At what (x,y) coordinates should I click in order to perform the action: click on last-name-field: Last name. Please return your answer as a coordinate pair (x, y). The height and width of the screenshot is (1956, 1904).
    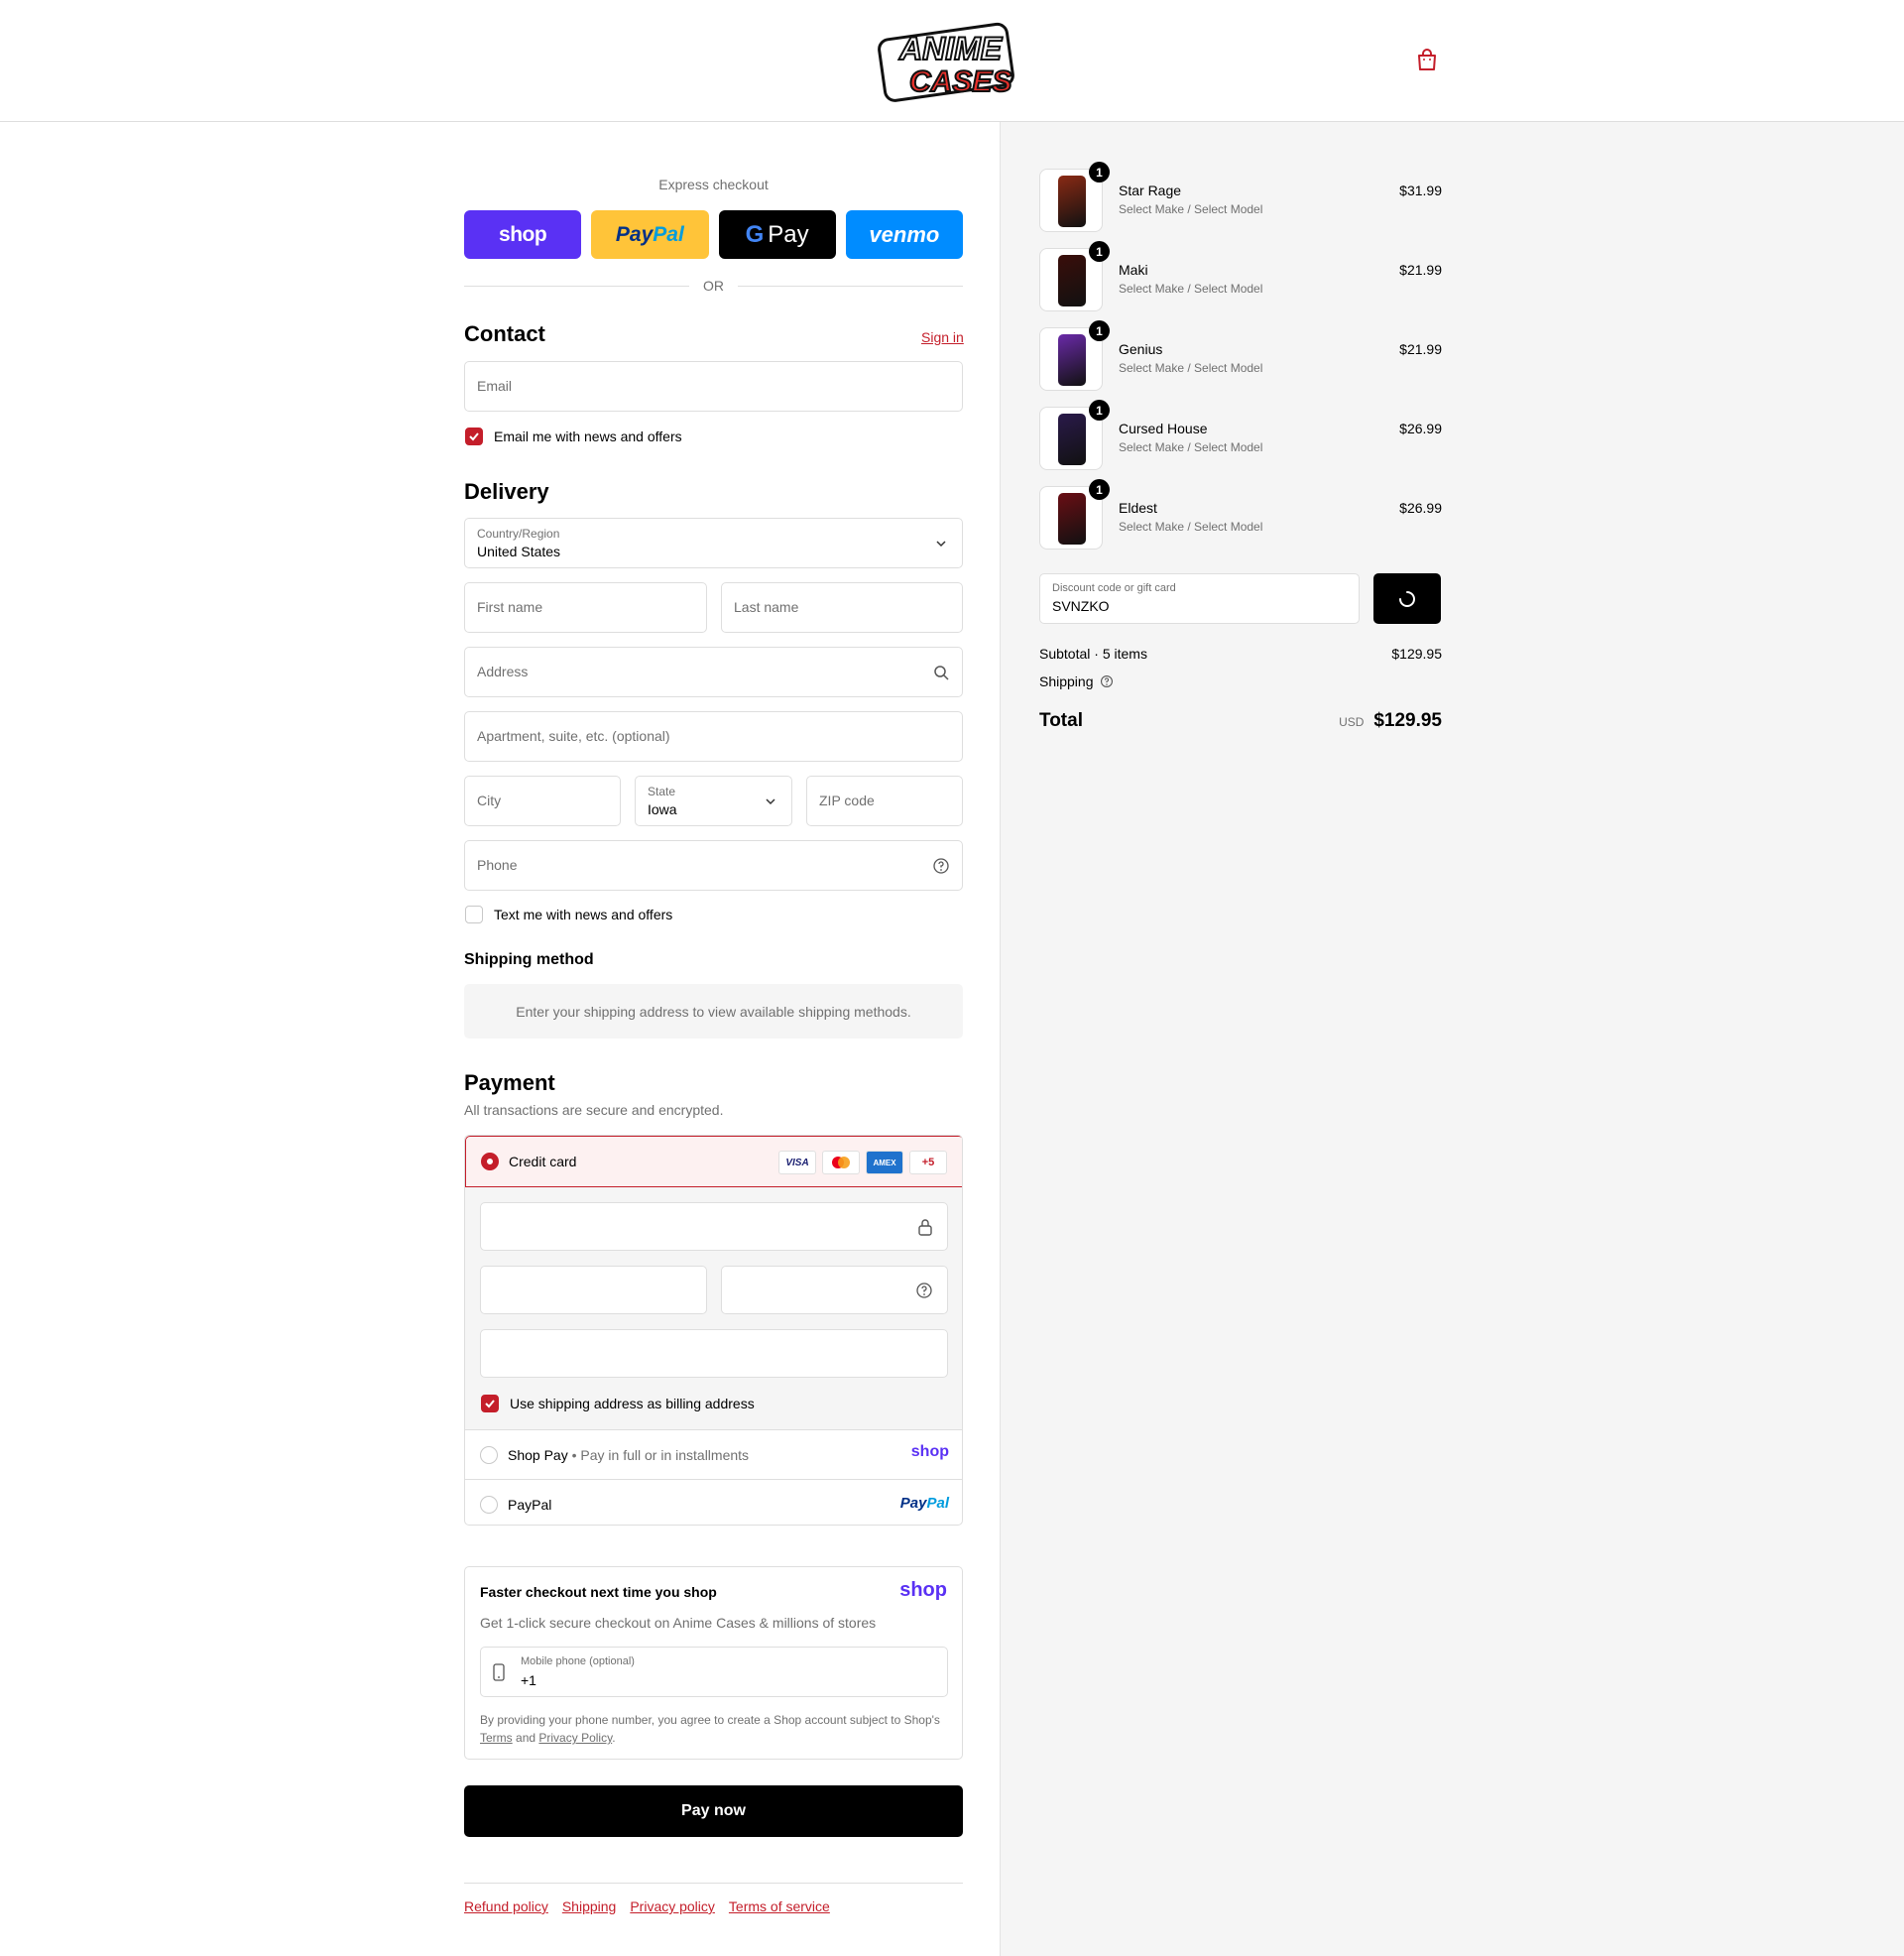
    Looking at the image, I should click on (842, 607).